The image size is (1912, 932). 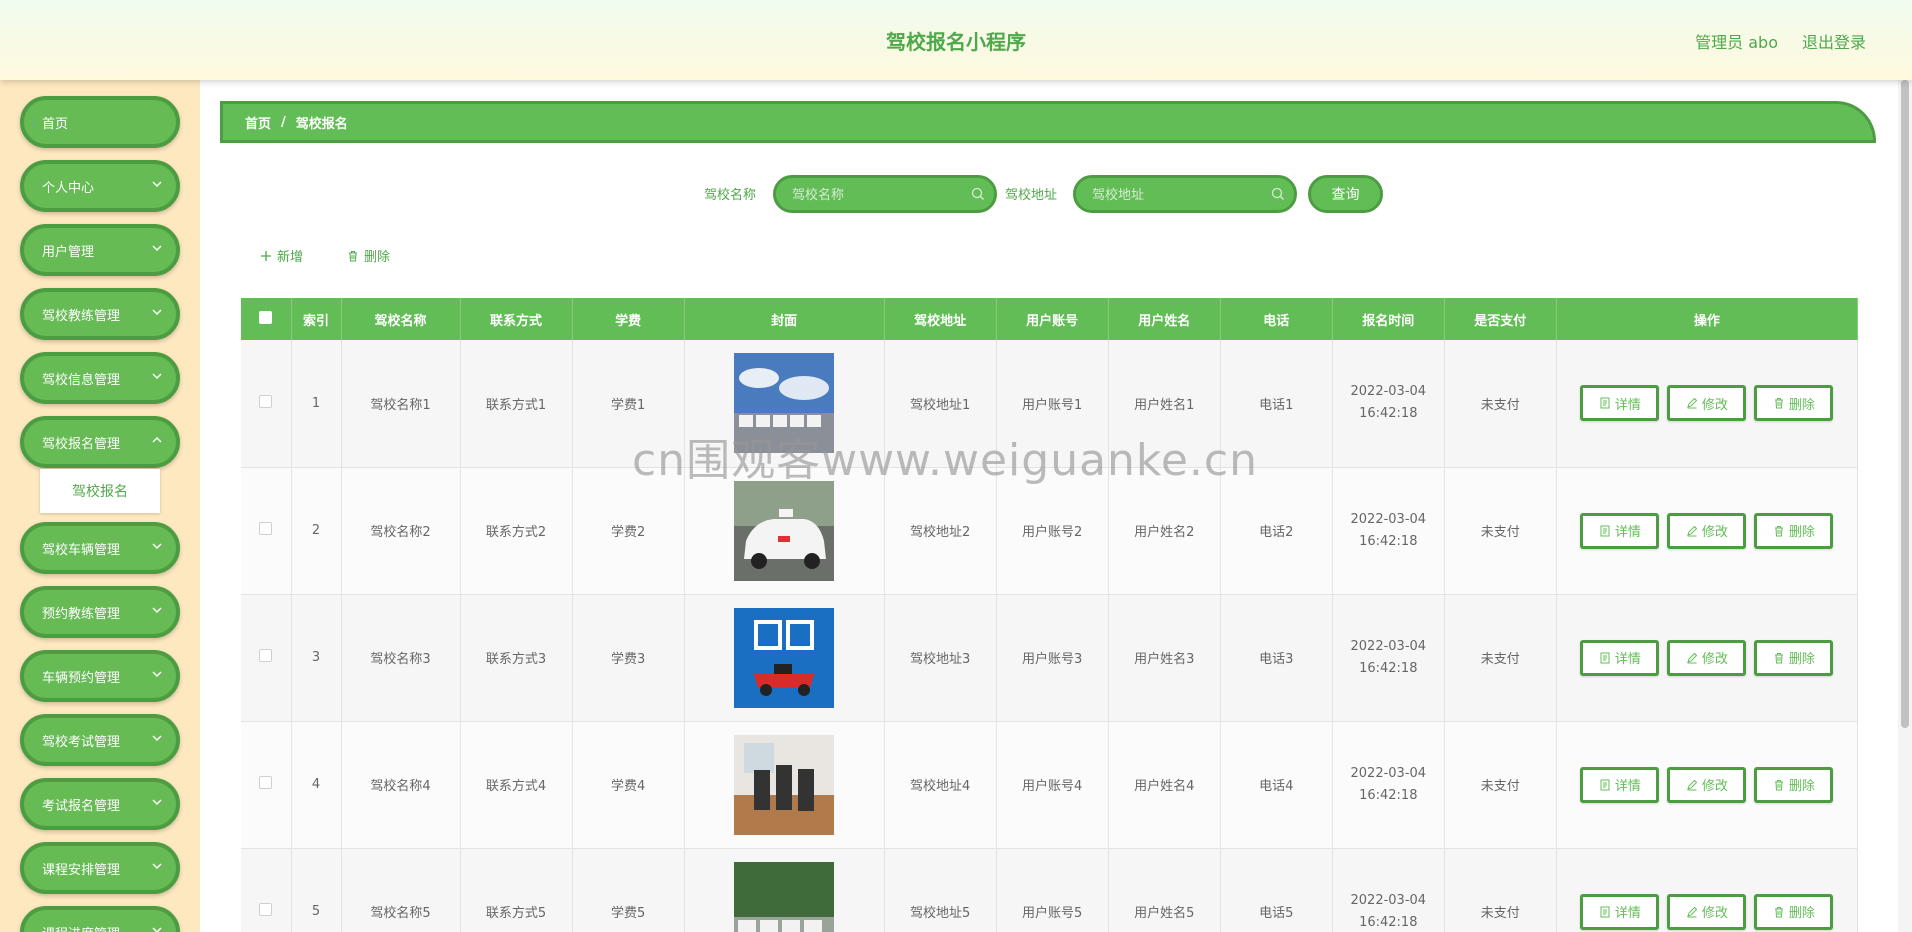 What do you see at coordinates (628, 404) in the screenshot?
I see `fee-cell: 学费1` at bounding box center [628, 404].